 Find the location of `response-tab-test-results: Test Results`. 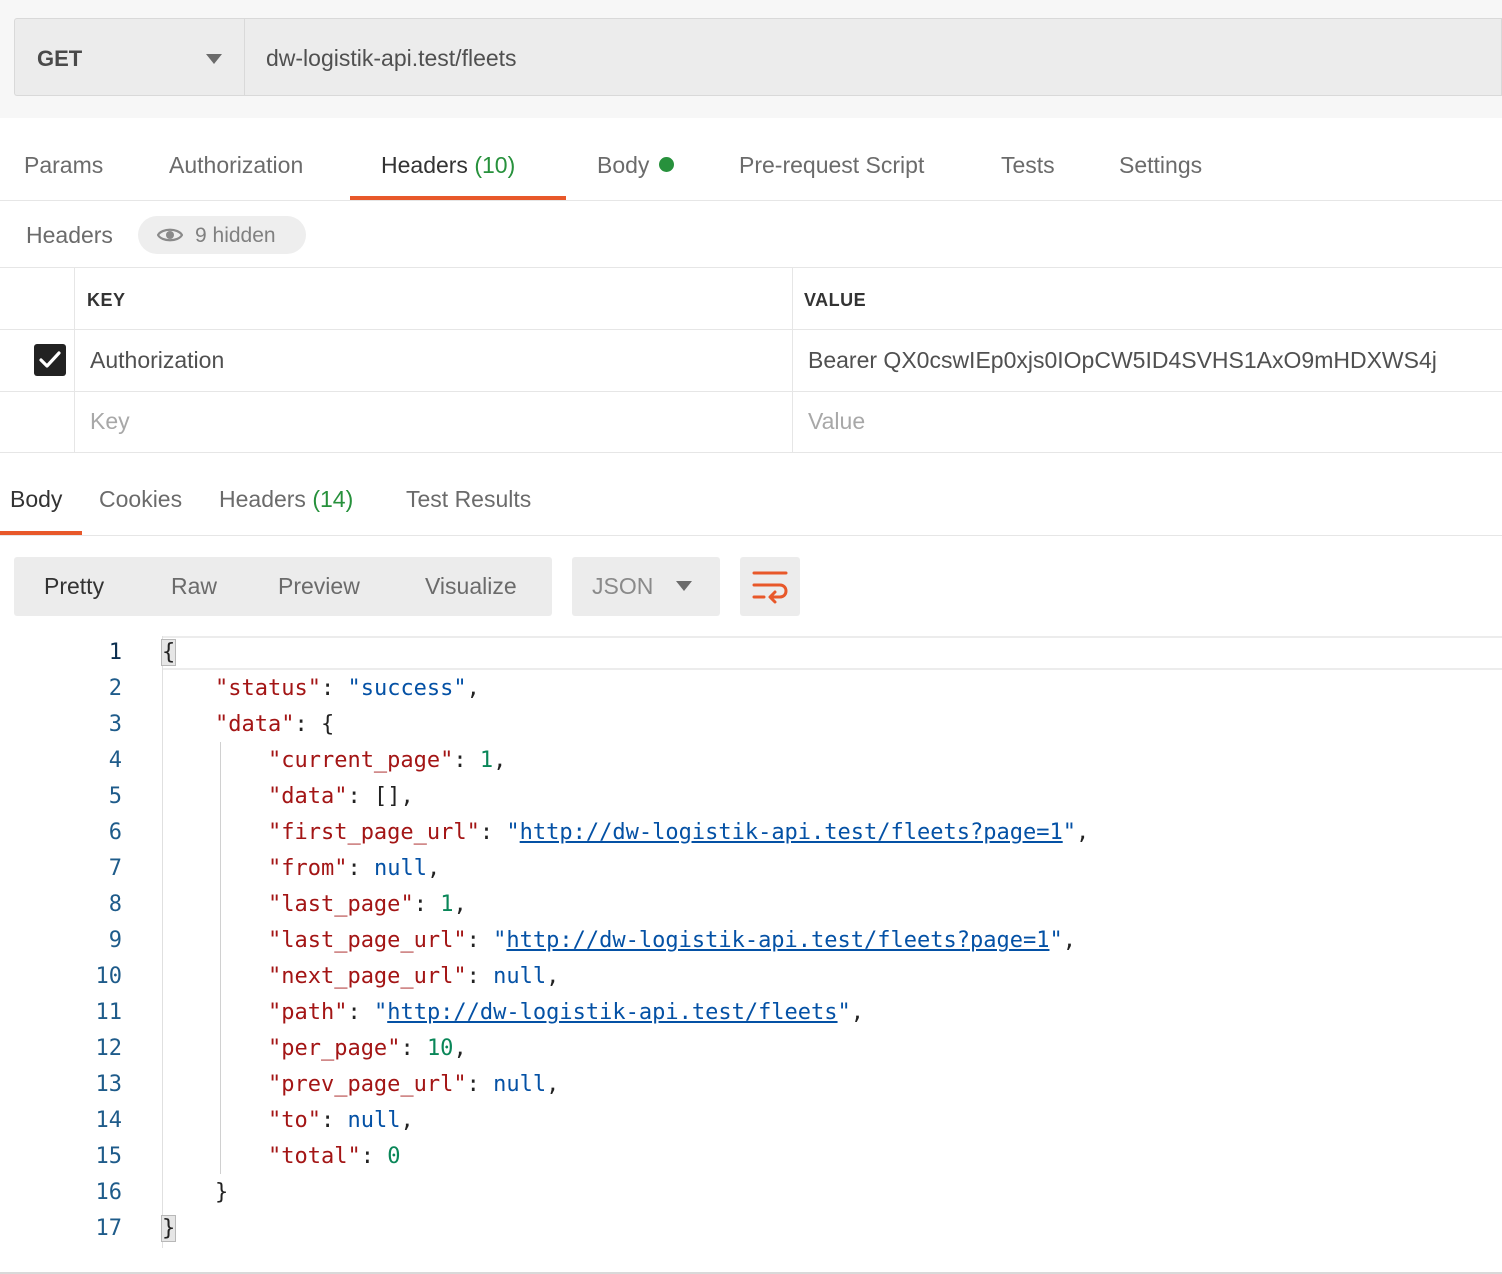

response-tab-test-results: Test Results is located at coordinates (468, 499).